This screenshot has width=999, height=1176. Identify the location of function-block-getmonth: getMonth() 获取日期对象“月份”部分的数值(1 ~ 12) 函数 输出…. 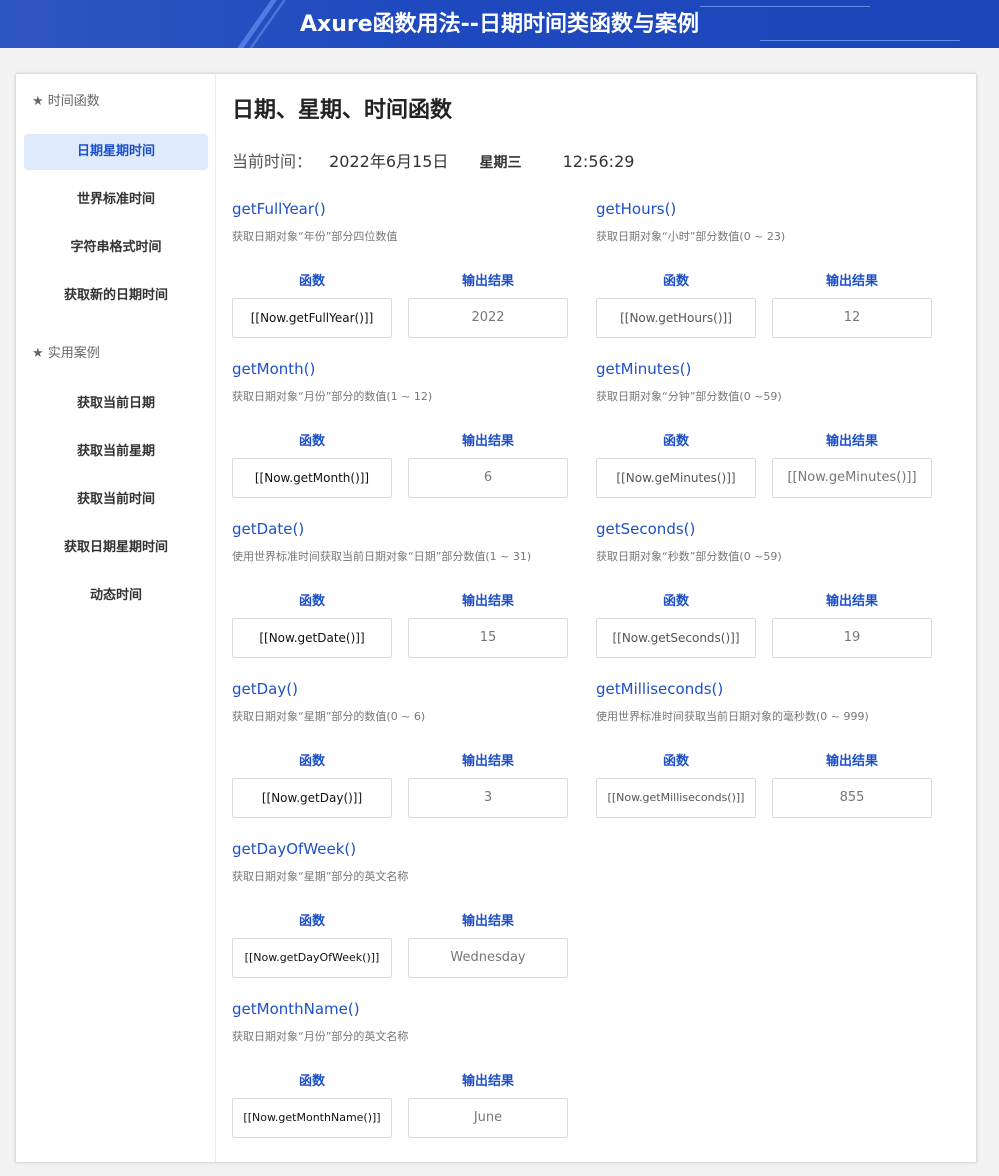
(402, 440).